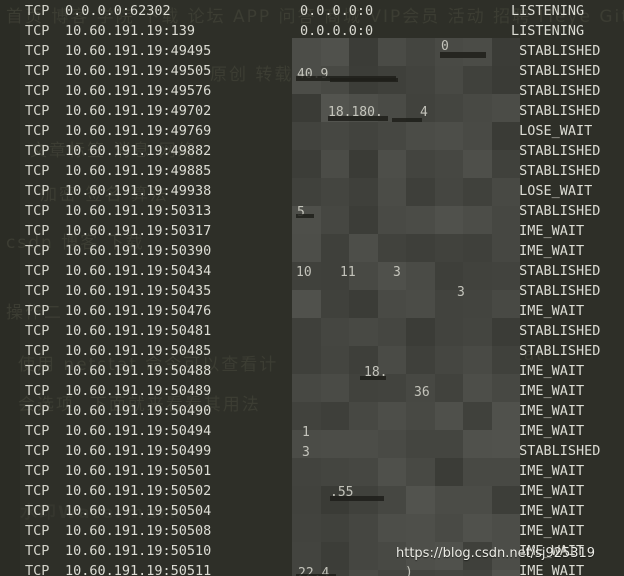 This screenshot has width=624, height=576. I want to click on table-row: TCP 10.60.191.19:49769 CLOSE_WAIT, so click(312, 131).